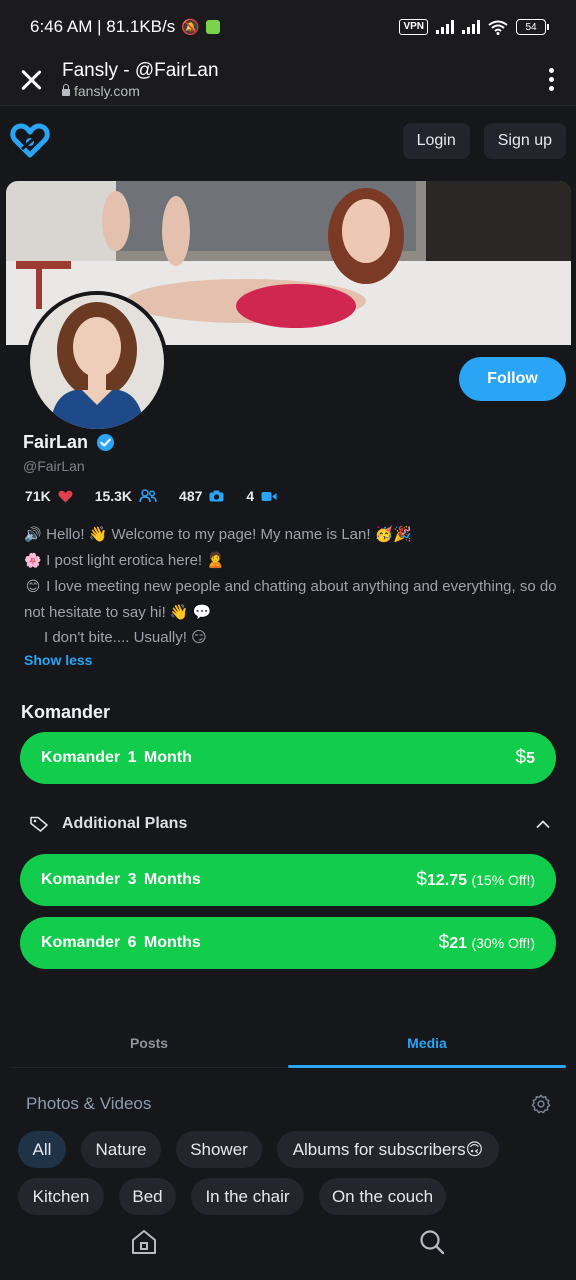 The image size is (576, 1280). What do you see at coordinates (201, 496) in the screenshot?
I see `photos-stat: 487` at bounding box center [201, 496].